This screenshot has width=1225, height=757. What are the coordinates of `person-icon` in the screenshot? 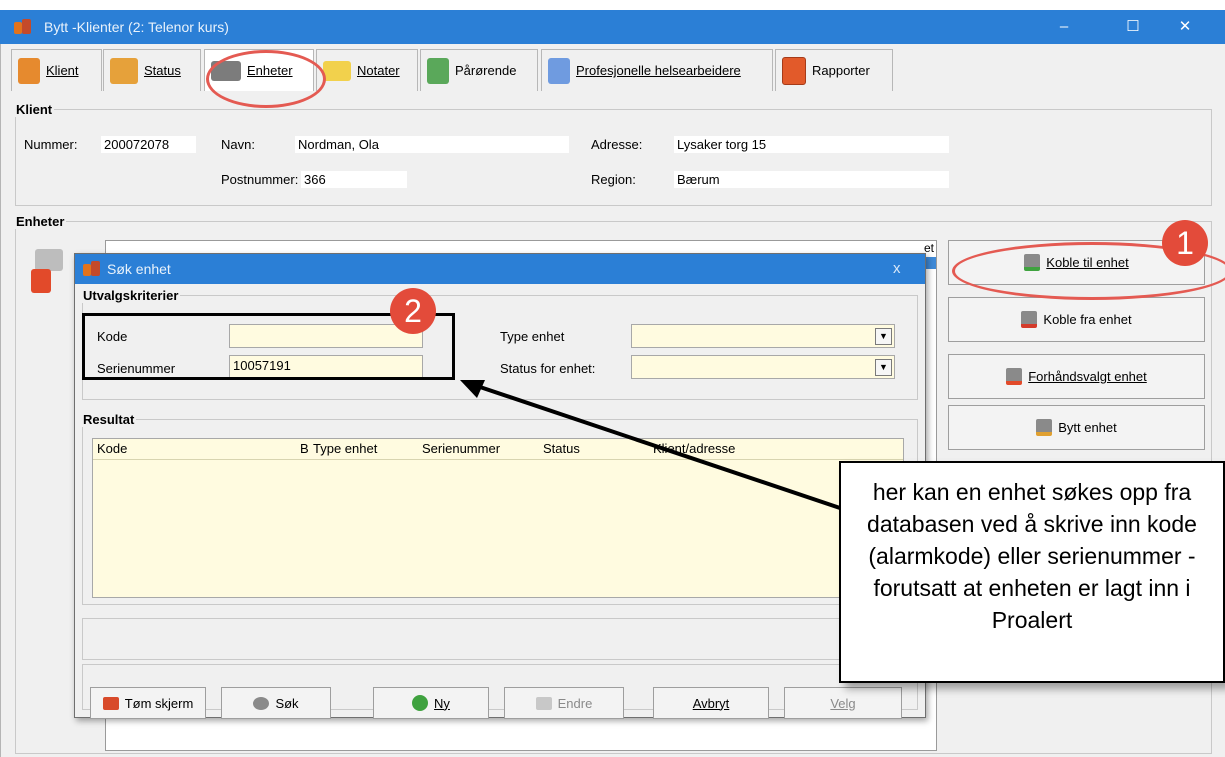 It's located at (29, 70).